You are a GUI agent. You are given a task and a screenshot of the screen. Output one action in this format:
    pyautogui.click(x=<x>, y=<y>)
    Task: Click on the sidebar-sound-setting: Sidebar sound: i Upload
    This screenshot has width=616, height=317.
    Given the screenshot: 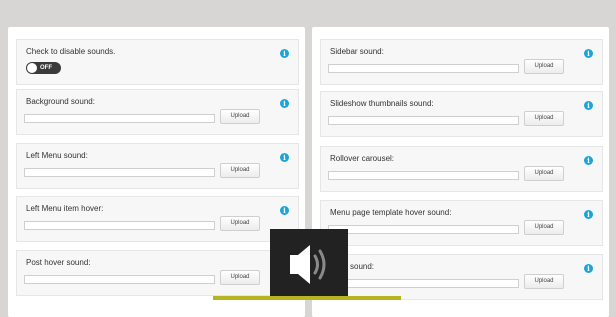 What is the action you would take?
    pyautogui.click(x=461, y=62)
    